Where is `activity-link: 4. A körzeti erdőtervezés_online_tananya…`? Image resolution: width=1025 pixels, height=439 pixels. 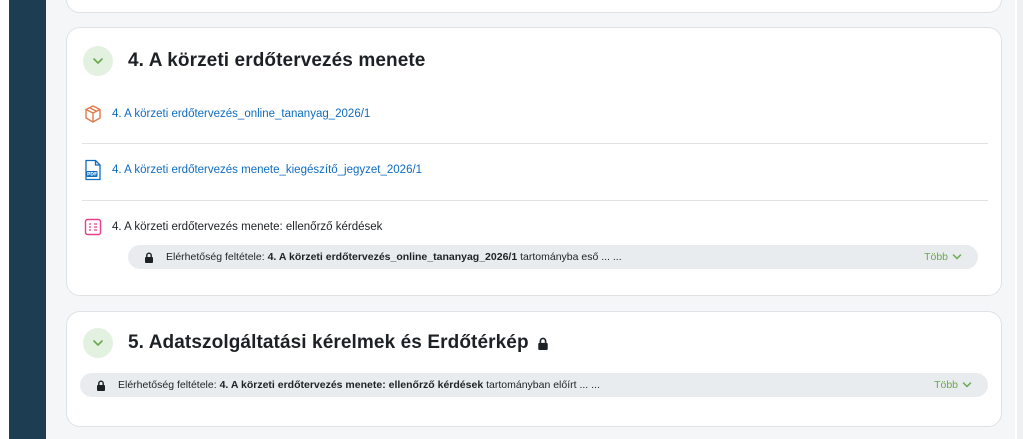
activity-link: 4. A körzeti erdőtervezés_online_tananya… is located at coordinates (241, 114).